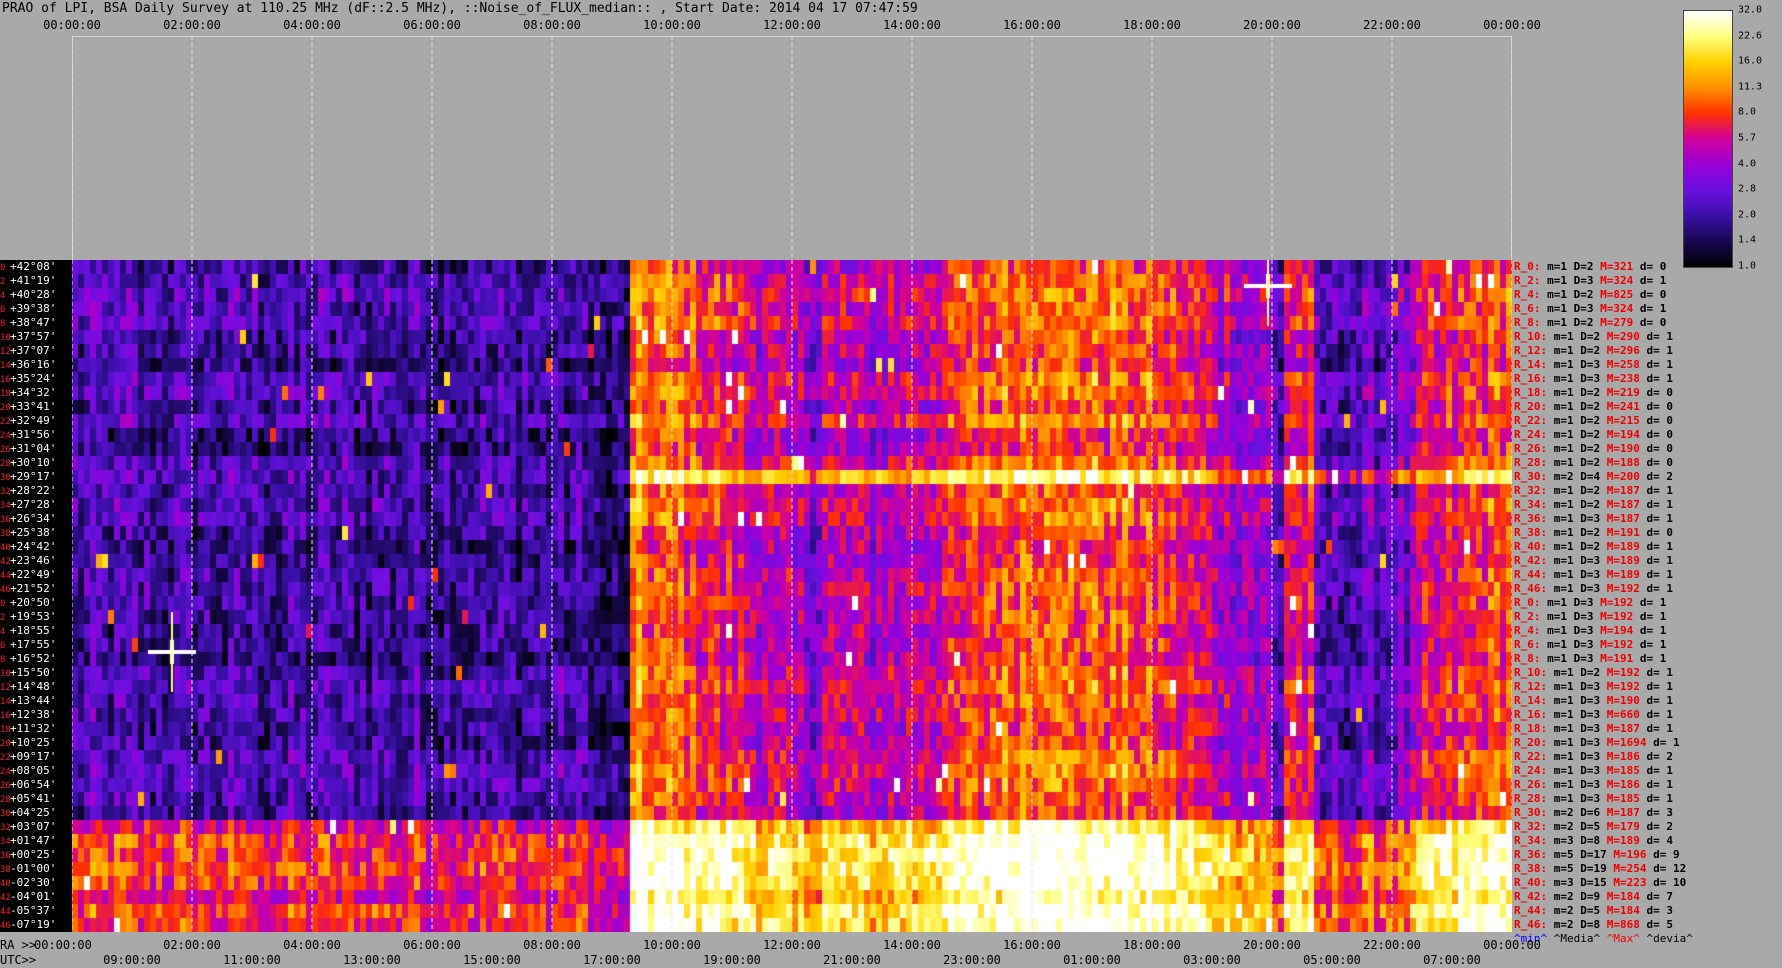  I want to click on declination-label: 0 +20°50', so click(28, 602).